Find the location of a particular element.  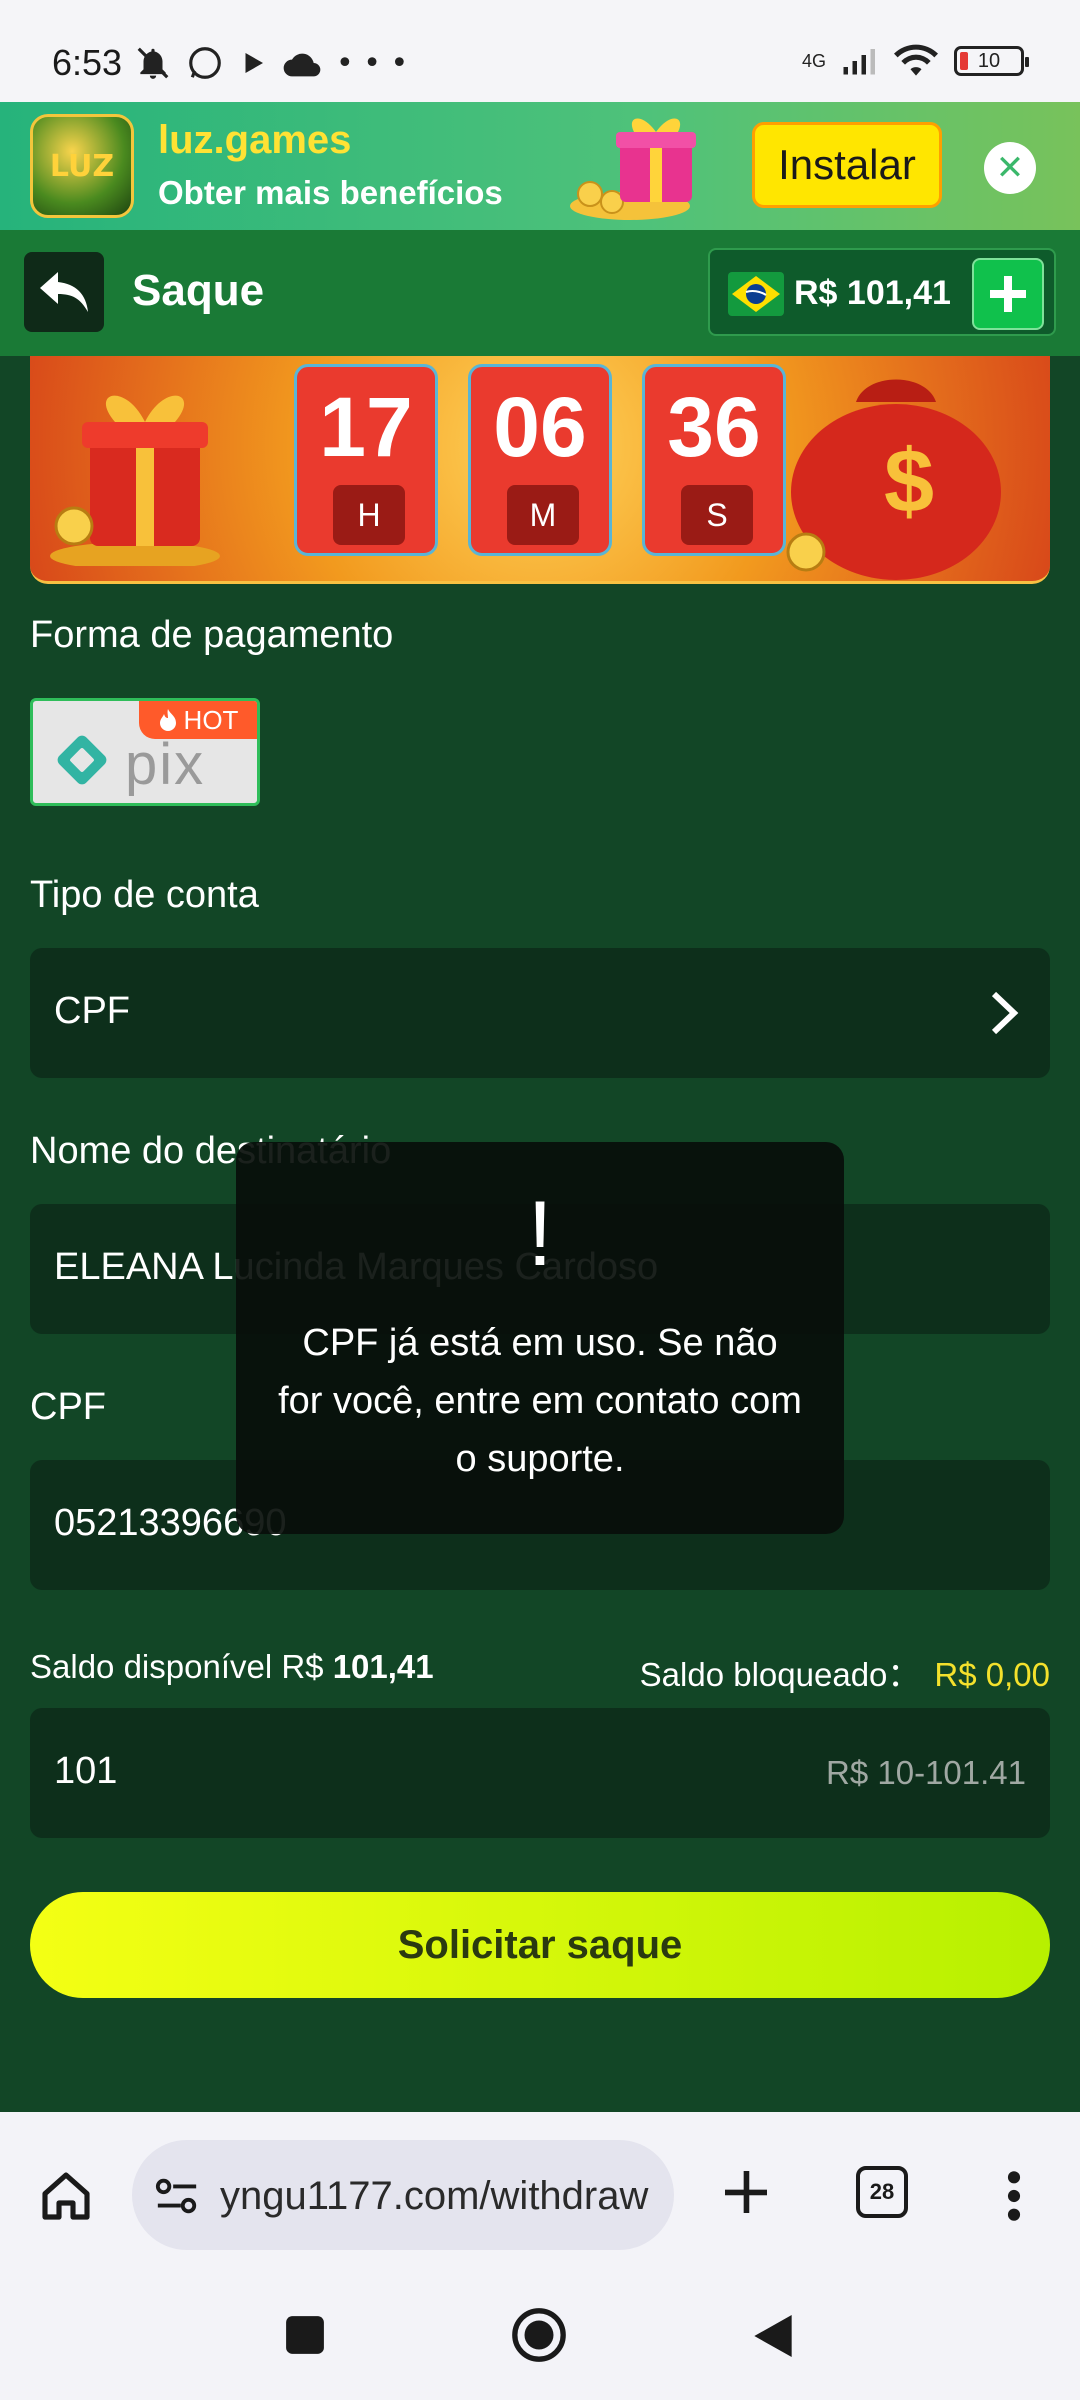

brazil-flag-icon is located at coordinates (756, 294).